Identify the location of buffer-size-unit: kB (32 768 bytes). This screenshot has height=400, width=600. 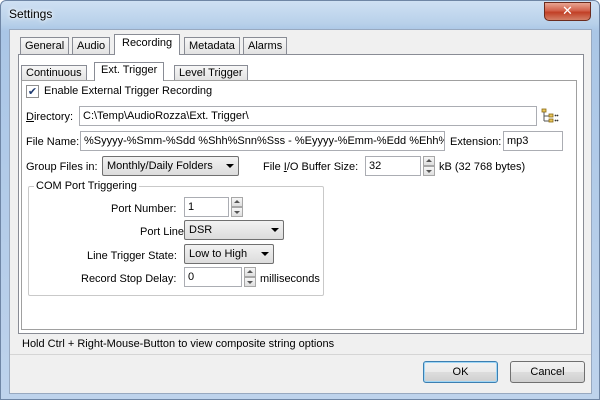
(482, 167).